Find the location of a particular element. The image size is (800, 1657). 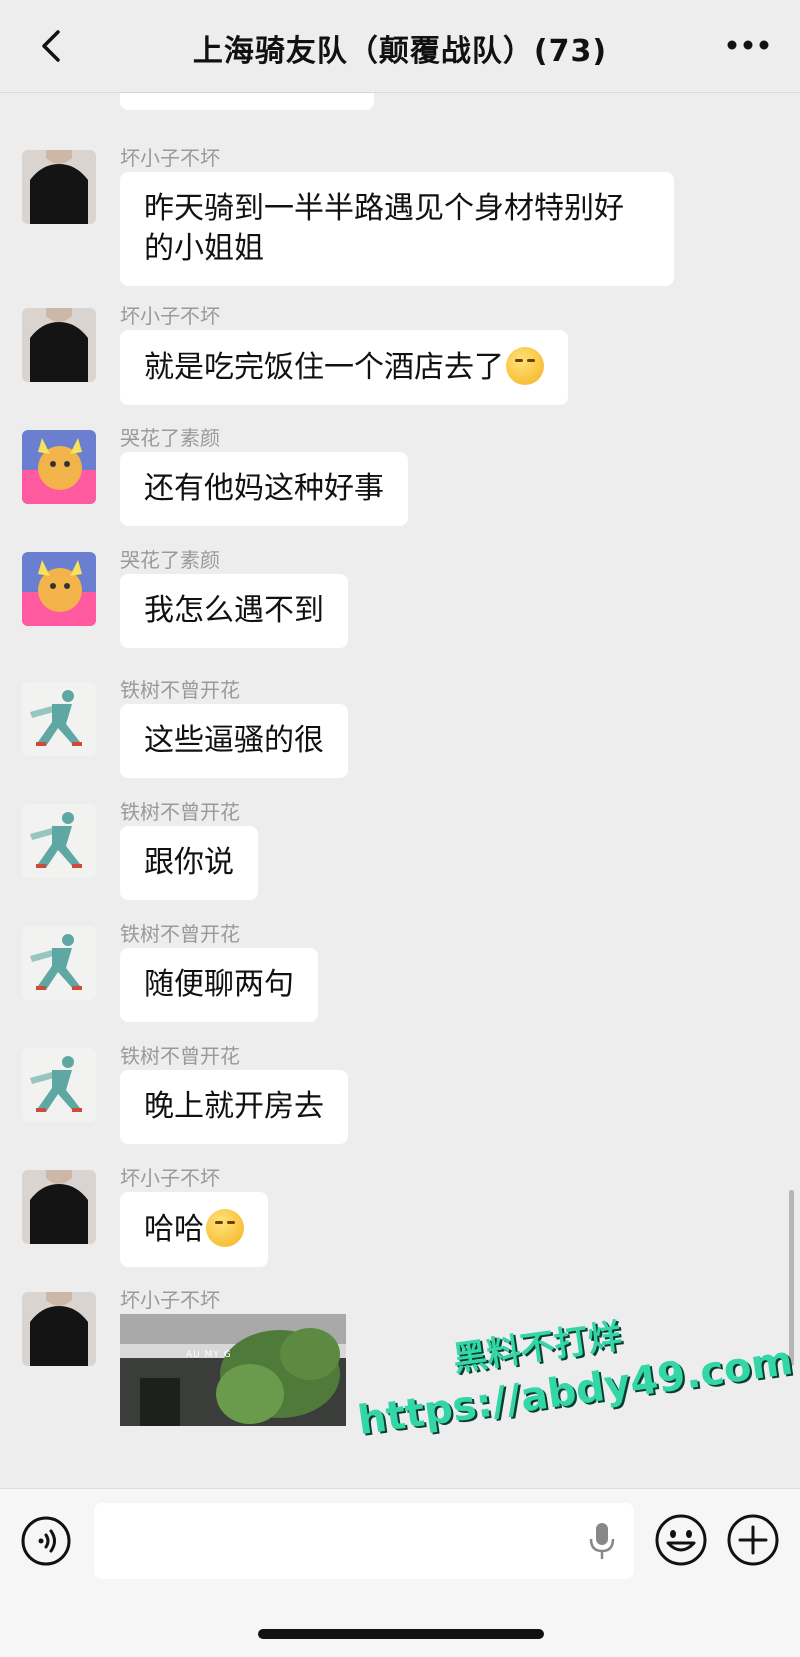

voice-icon is located at coordinates (46, 1541).